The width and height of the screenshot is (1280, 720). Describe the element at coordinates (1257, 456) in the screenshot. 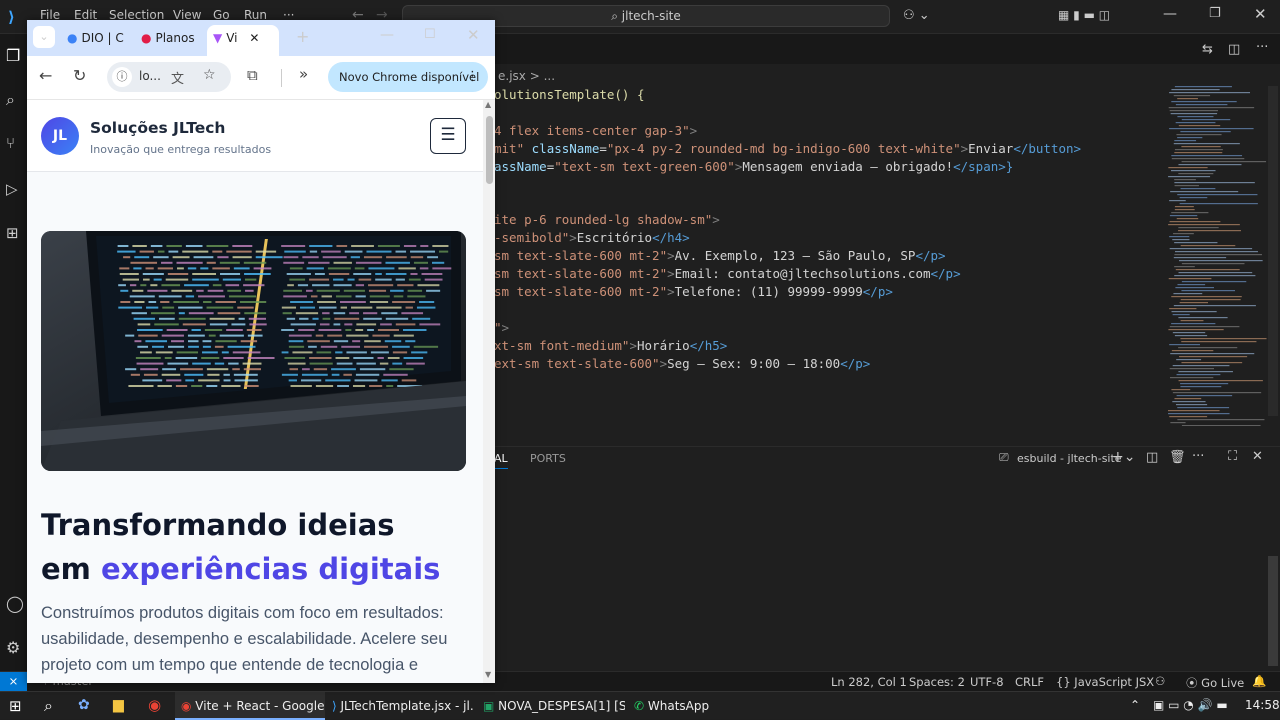

I see `close-panel-icon: ✕` at that location.